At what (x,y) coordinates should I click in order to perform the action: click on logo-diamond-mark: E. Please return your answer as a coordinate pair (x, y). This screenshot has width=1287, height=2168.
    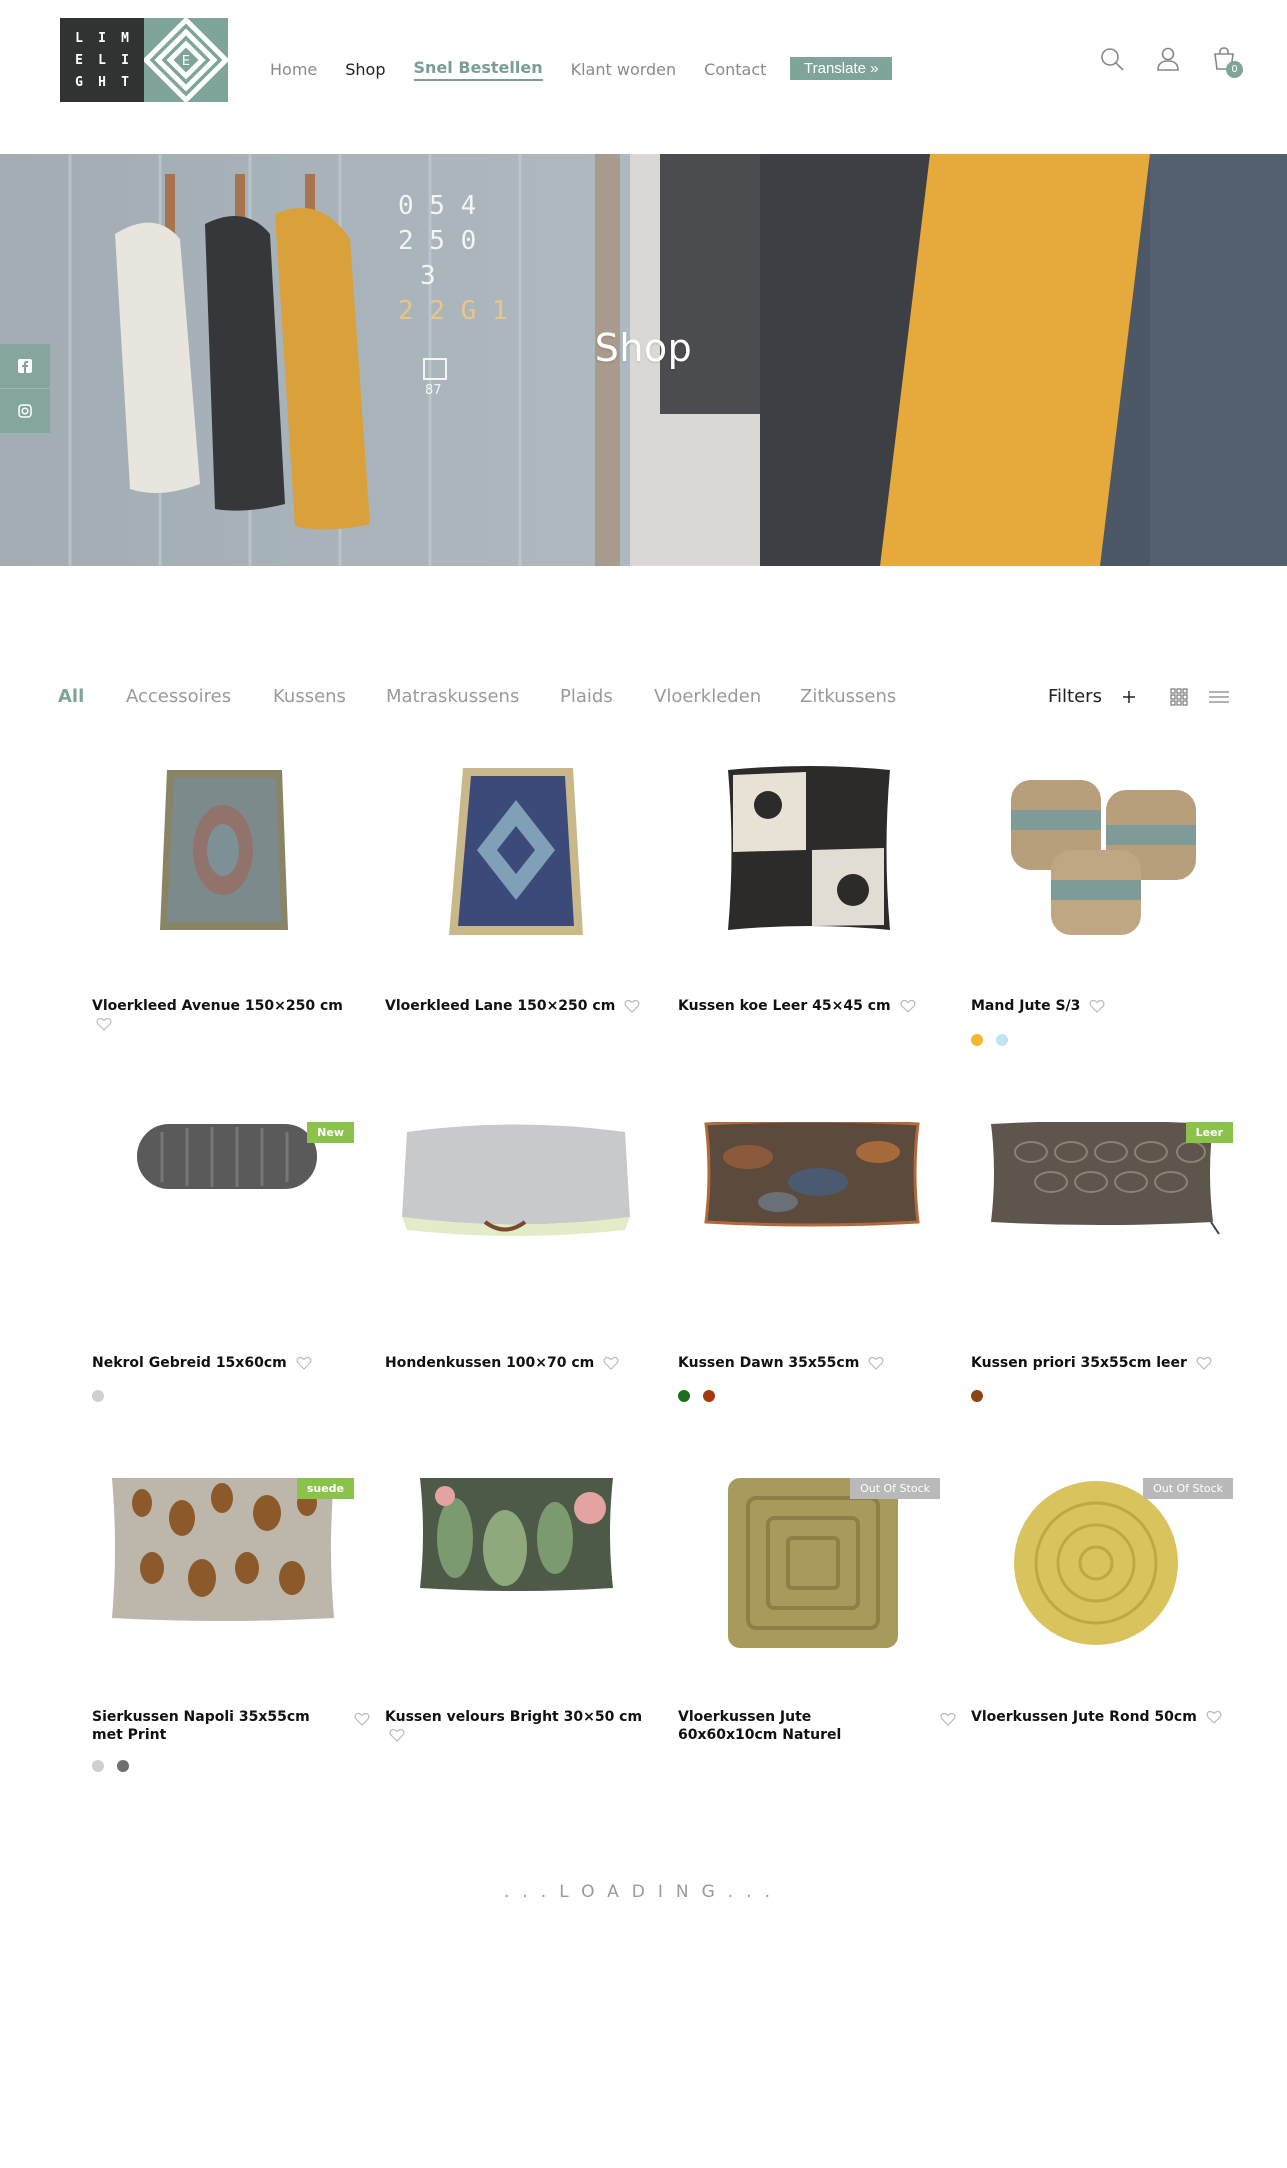
    Looking at the image, I should click on (186, 60).